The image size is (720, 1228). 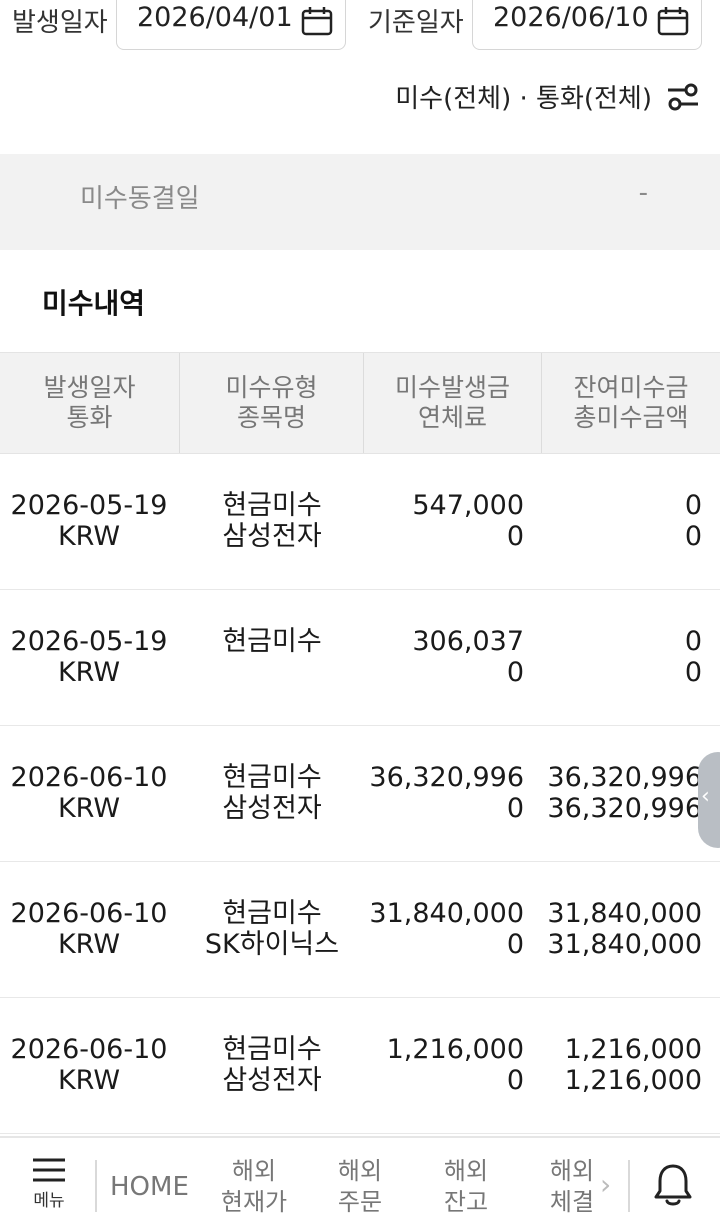 I want to click on base-date-picker: 2026/06/10, so click(x=587, y=25).